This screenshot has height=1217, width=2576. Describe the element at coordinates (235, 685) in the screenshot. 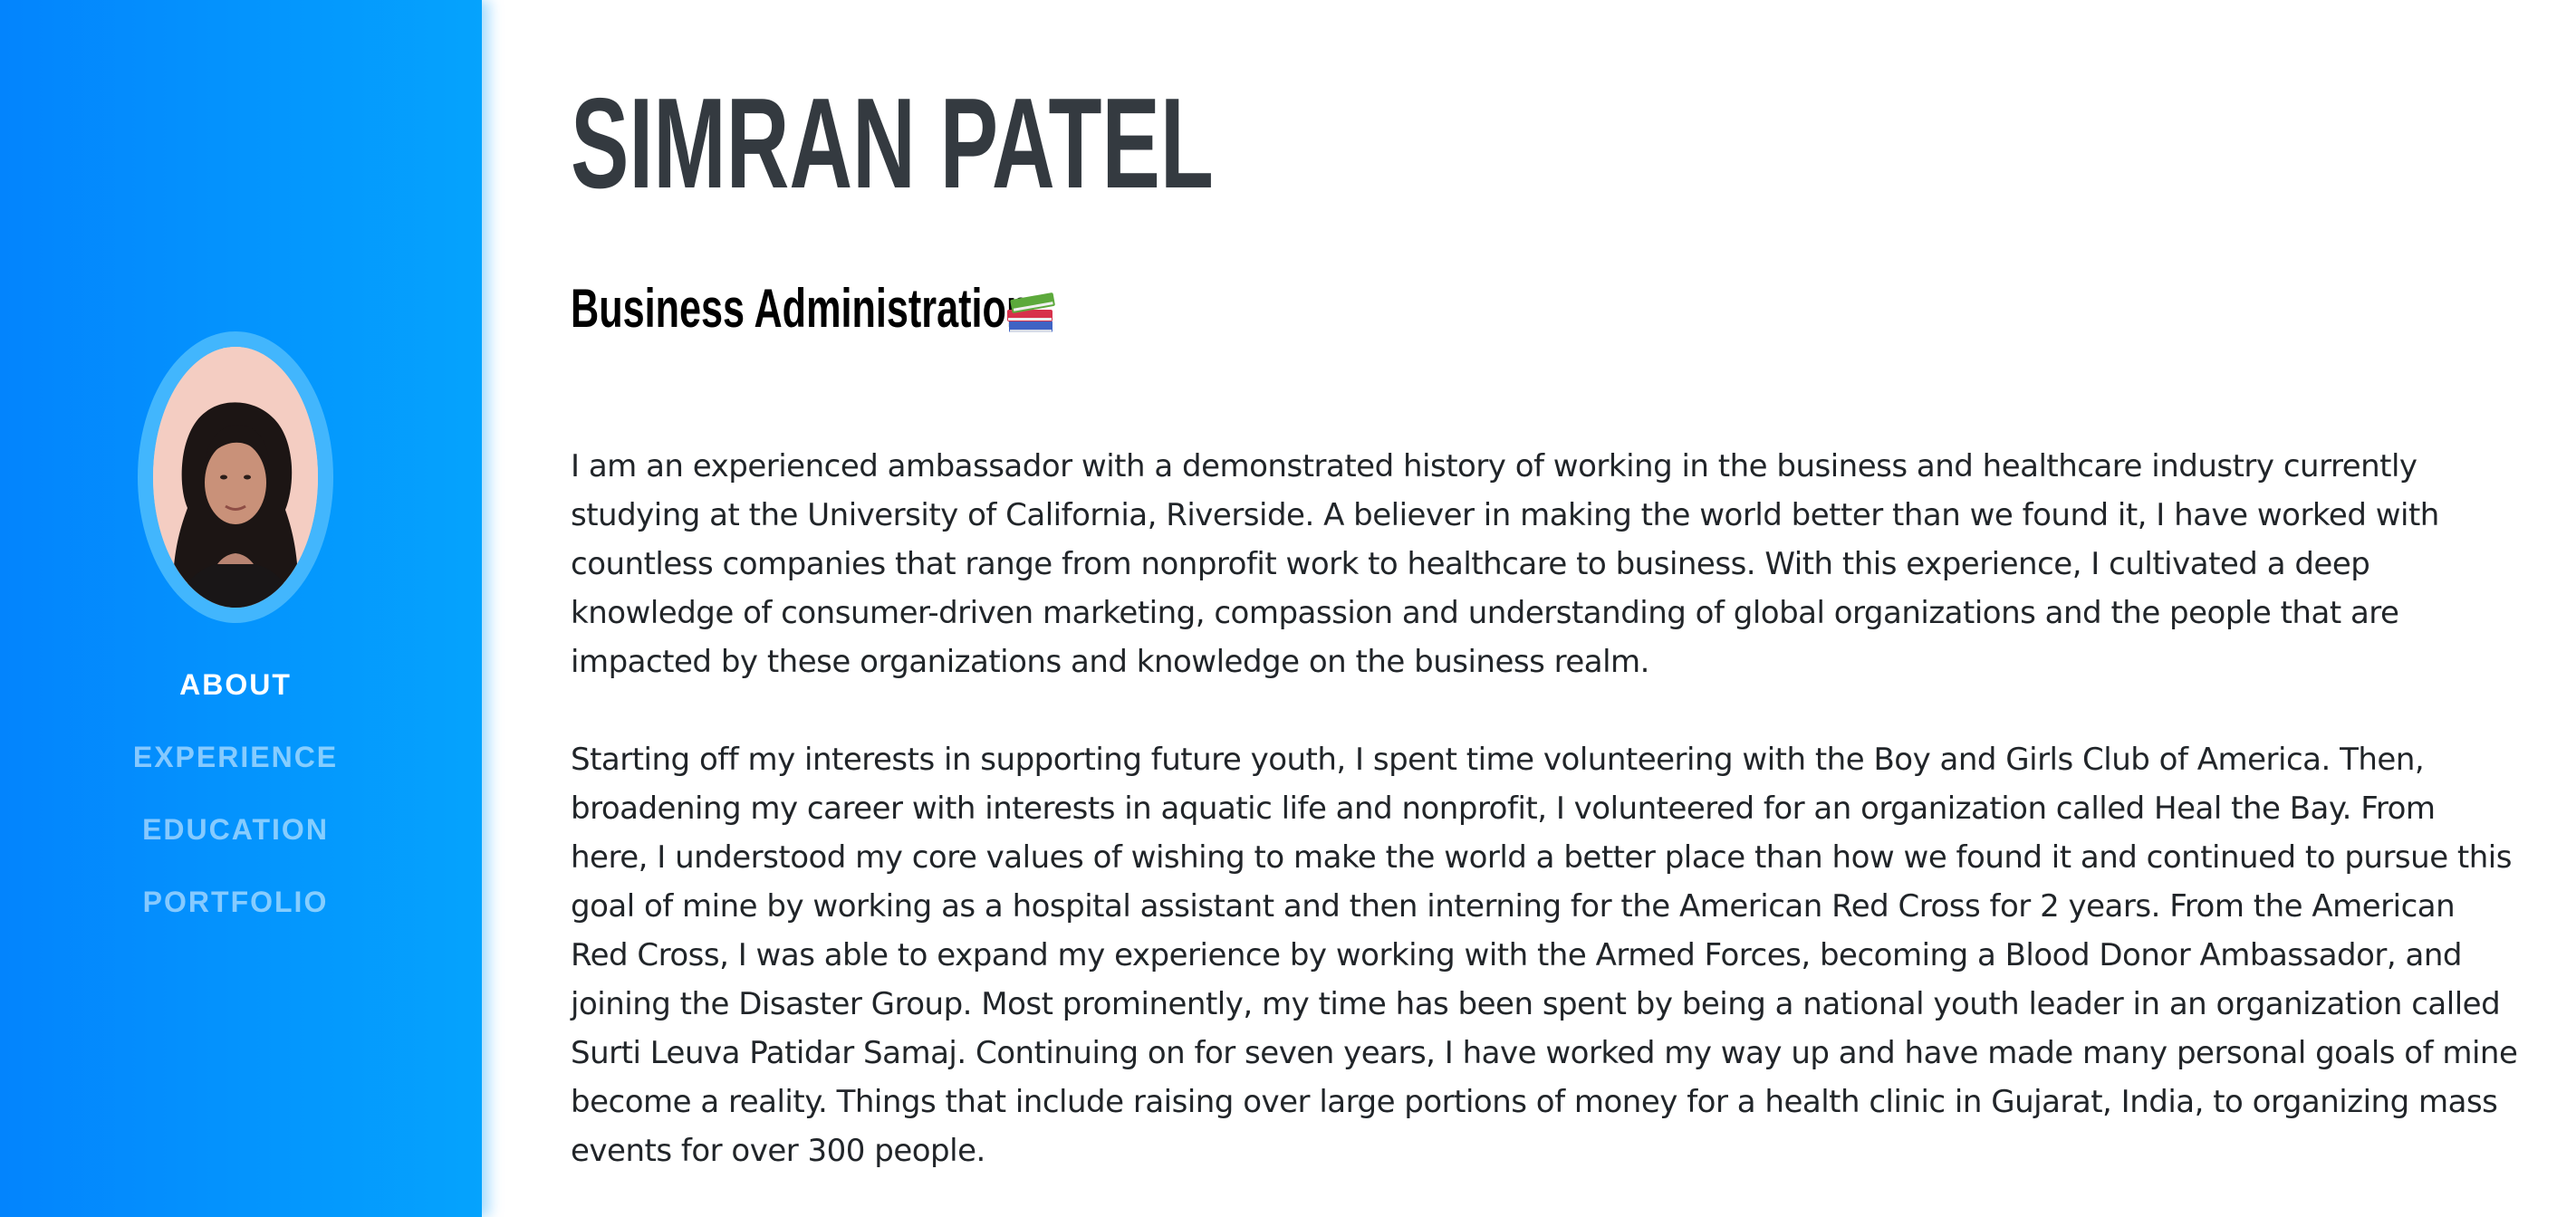

I see `nav-link-about: ABOUT` at that location.